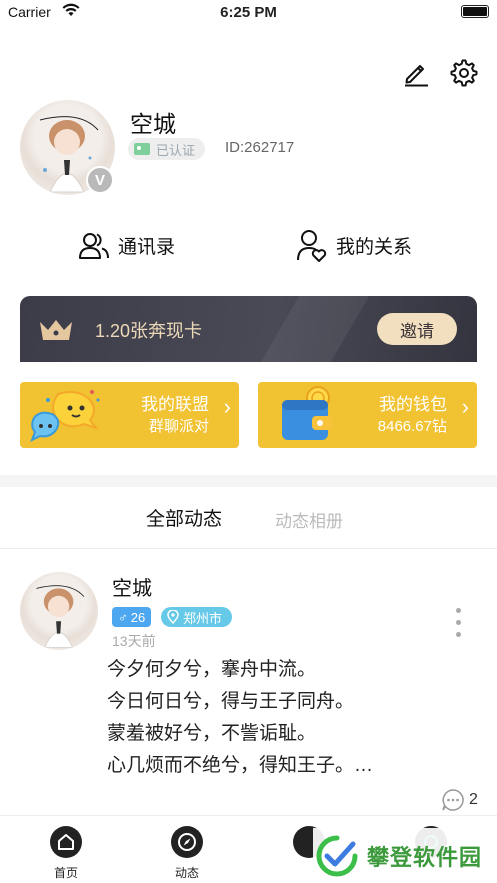 This screenshot has width=497, height=883. I want to click on crown-icon, so click(56, 330).